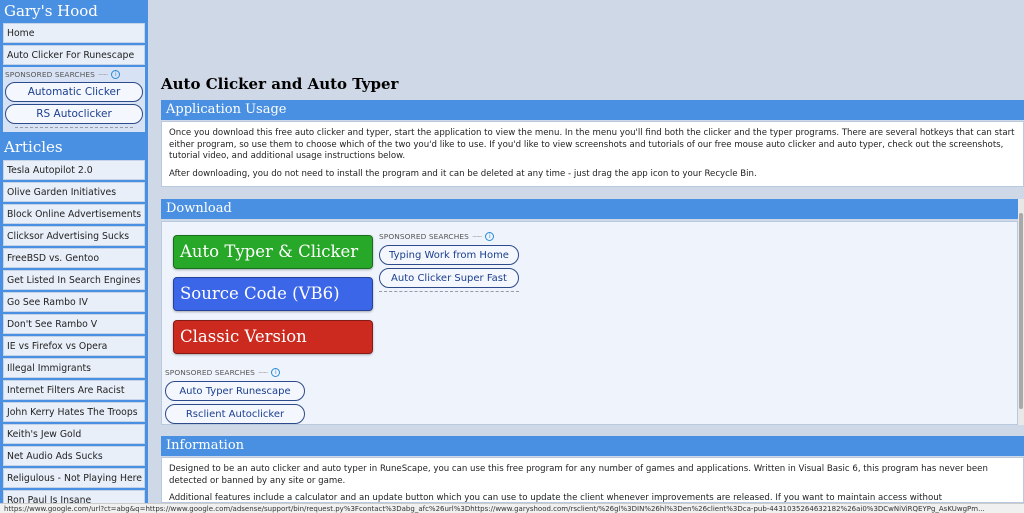 This screenshot has width=1024, height=513. What do you see at coordinates (273, 252) in the screenshot?
I see `download-auto-typer-clicker-button: Auto Typer & Clicker` at bounding box center [273, 252].